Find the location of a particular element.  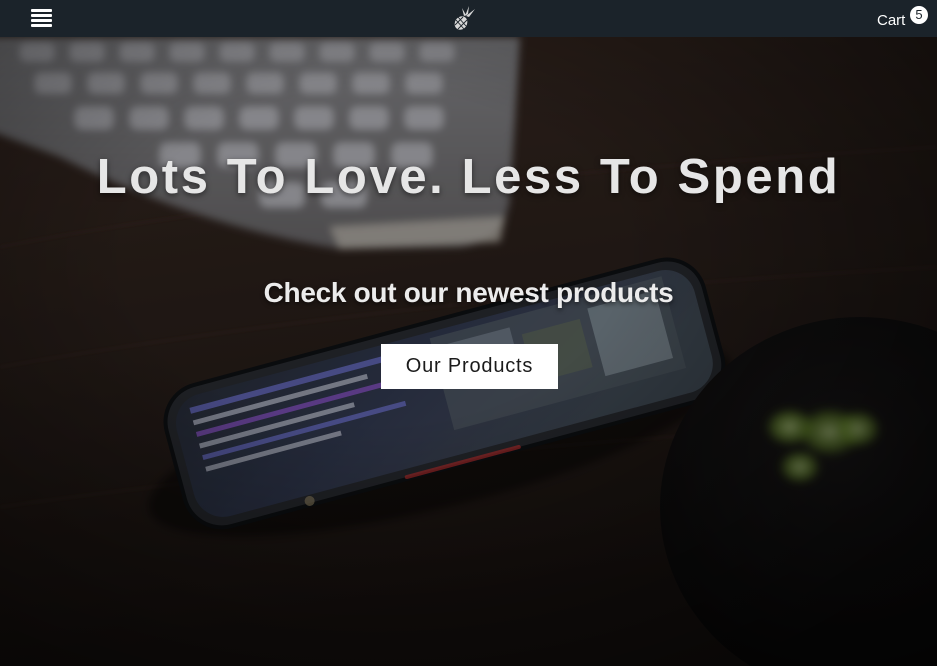

top-navbar: Cart 5 is located at coordinates (468, 18).